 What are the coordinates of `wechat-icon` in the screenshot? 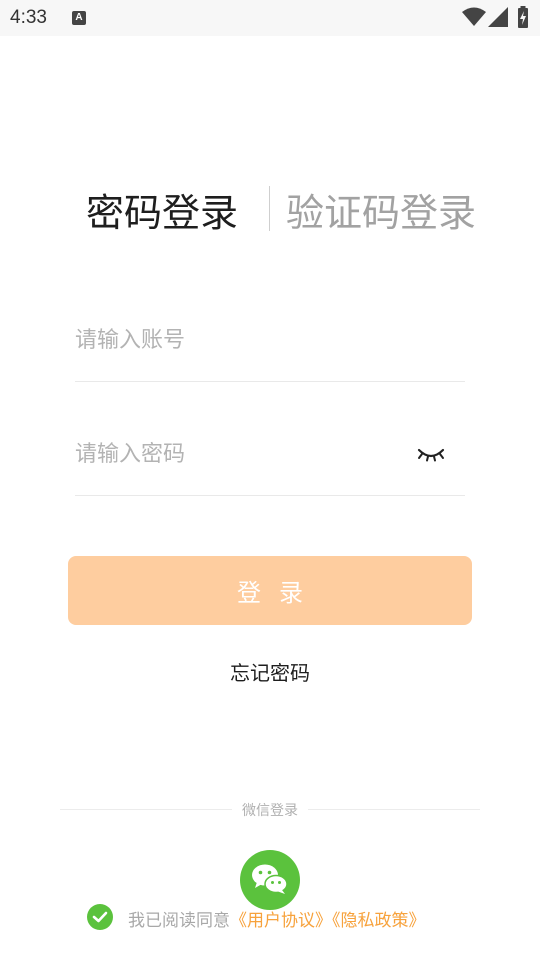 It's located at (270, 879).